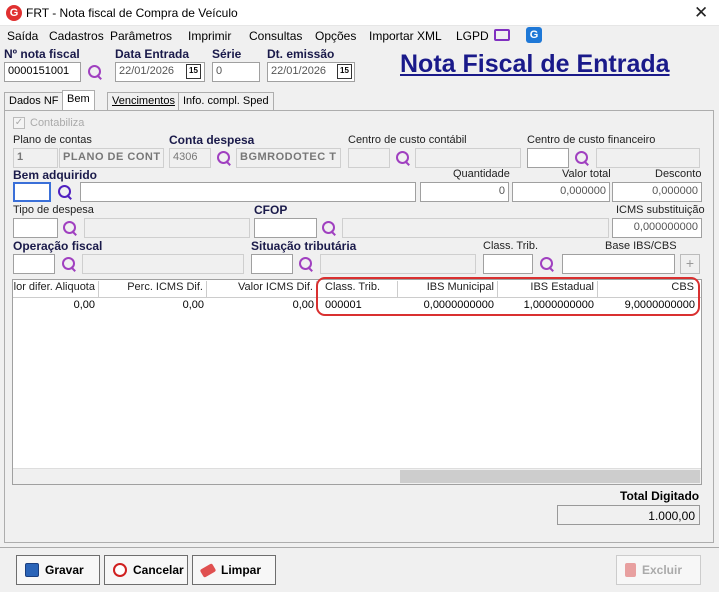 The height and width of the screenshot is (592, 719). Describe the element at coordinates (511, 246) in the screenshot. I see `class-trib-label: Class. Trib.` at that location.